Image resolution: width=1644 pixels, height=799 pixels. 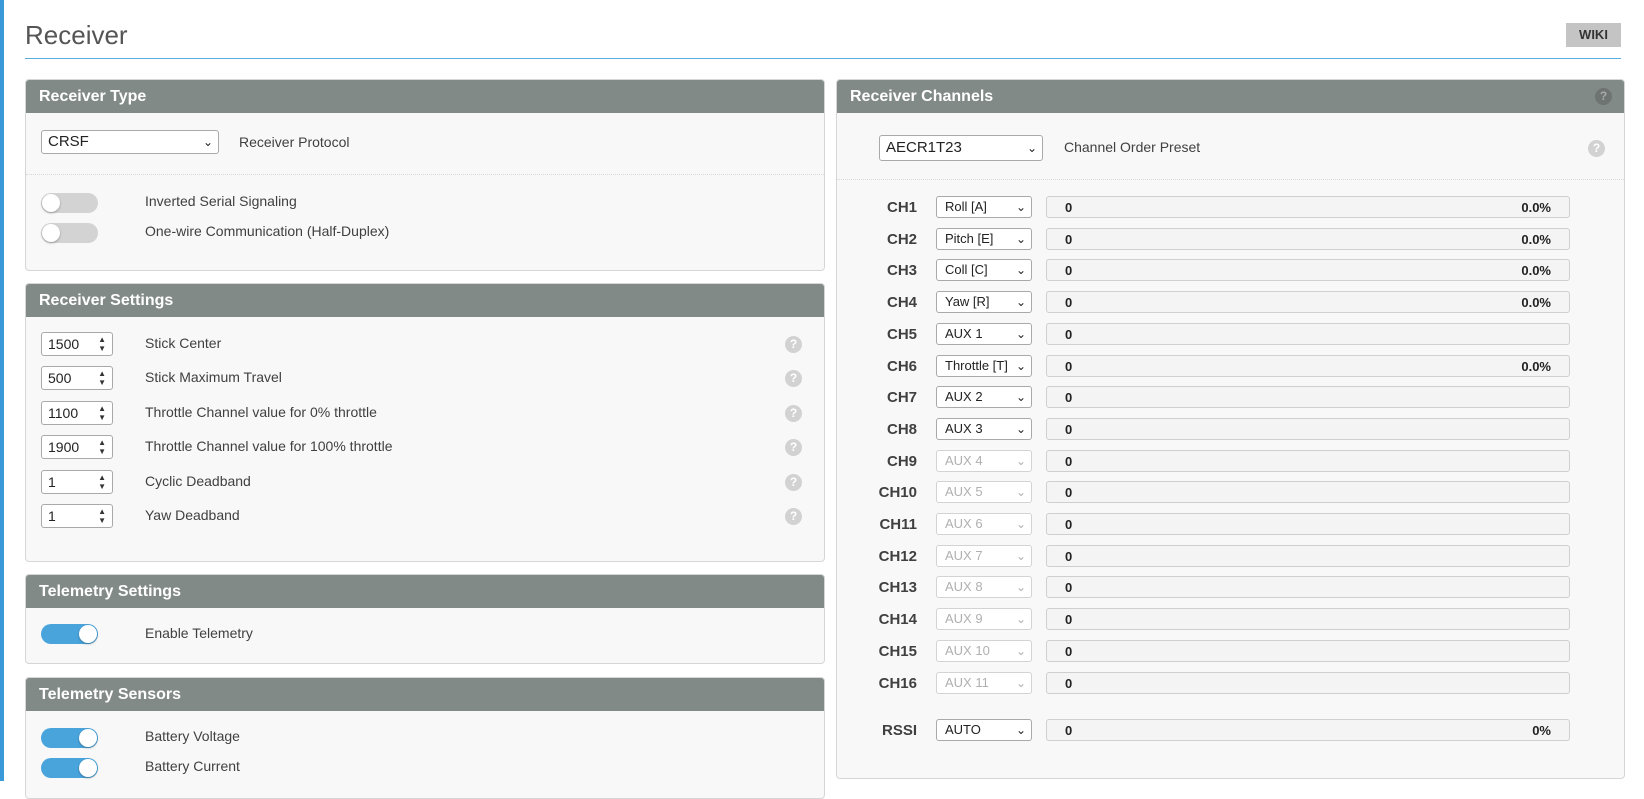 I want to click on channel-assign-select: AUX 11 ⌄, so click(x=984, y=682).